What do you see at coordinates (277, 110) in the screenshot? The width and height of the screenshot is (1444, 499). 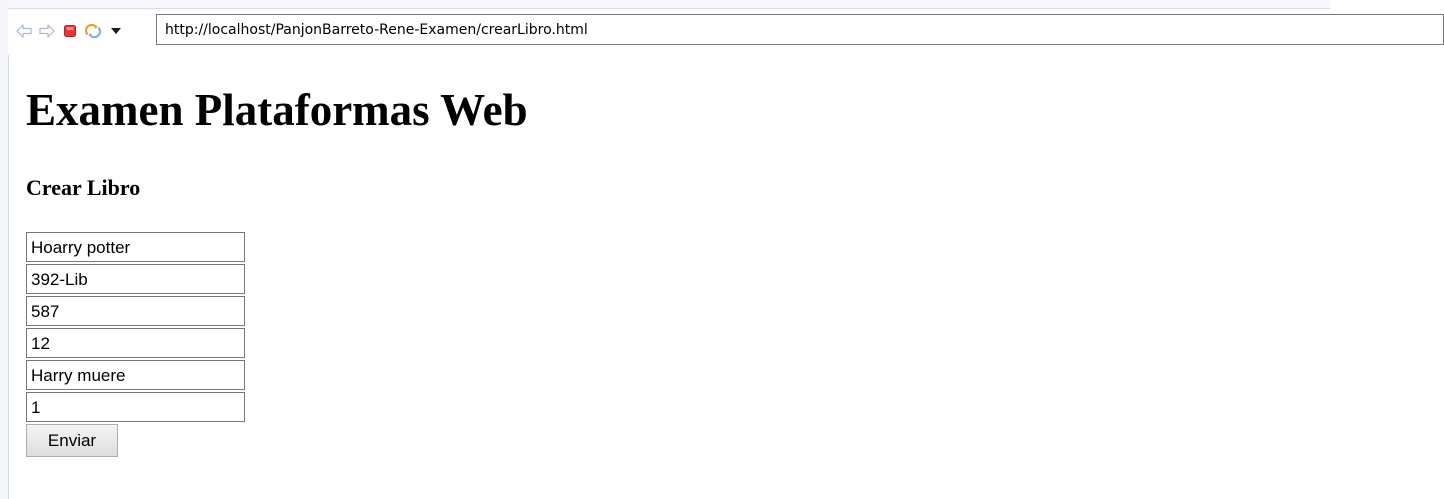 I see `page-title: Examen Plataformas Web` at bounding box center [277, 110].